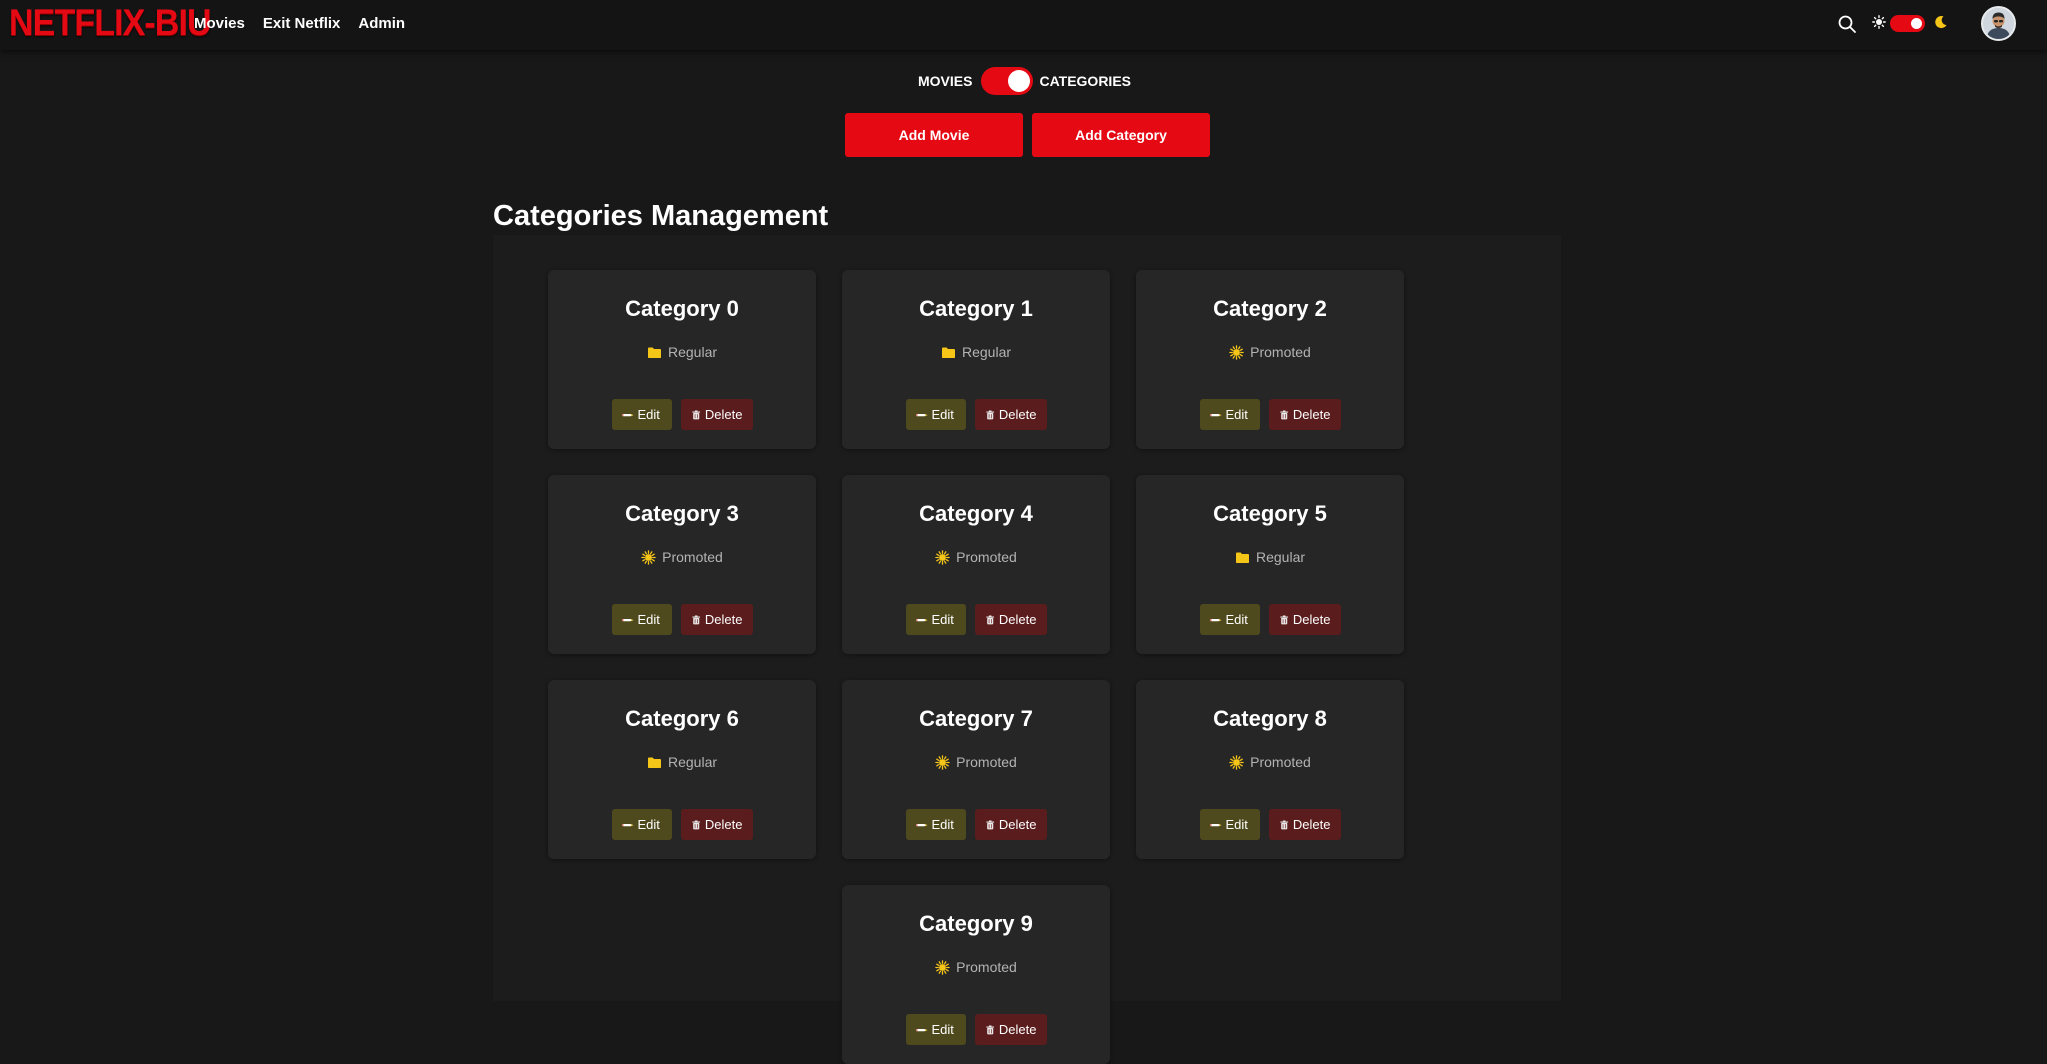  I want to click on category-card-0: Category 0 Regular Edit Delete, so click(682, 359).